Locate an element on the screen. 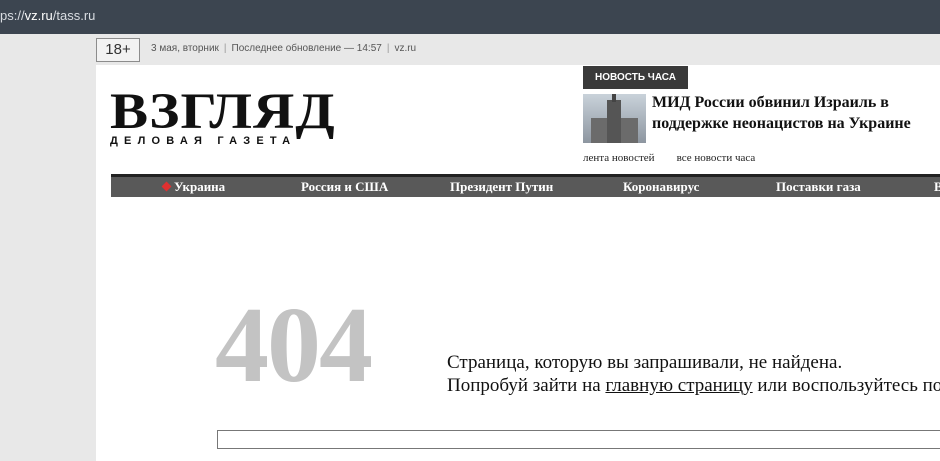  age-rating-badge: 18+ is located at coordinates (118, 50).